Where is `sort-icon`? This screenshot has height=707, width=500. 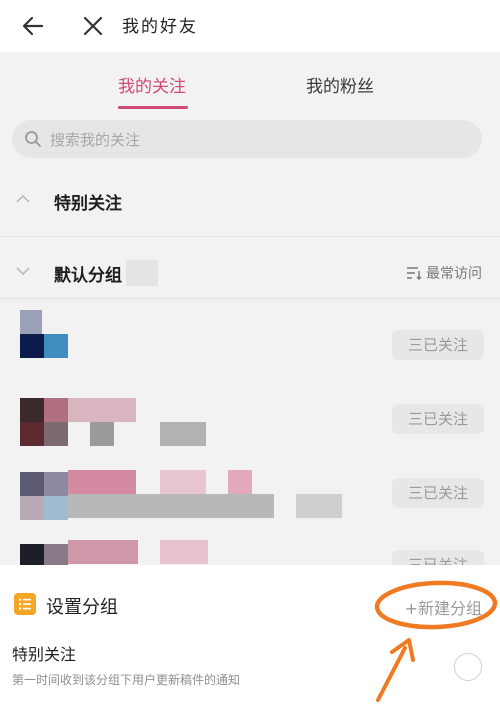 sort-icon is located at coordinates (414, 273).